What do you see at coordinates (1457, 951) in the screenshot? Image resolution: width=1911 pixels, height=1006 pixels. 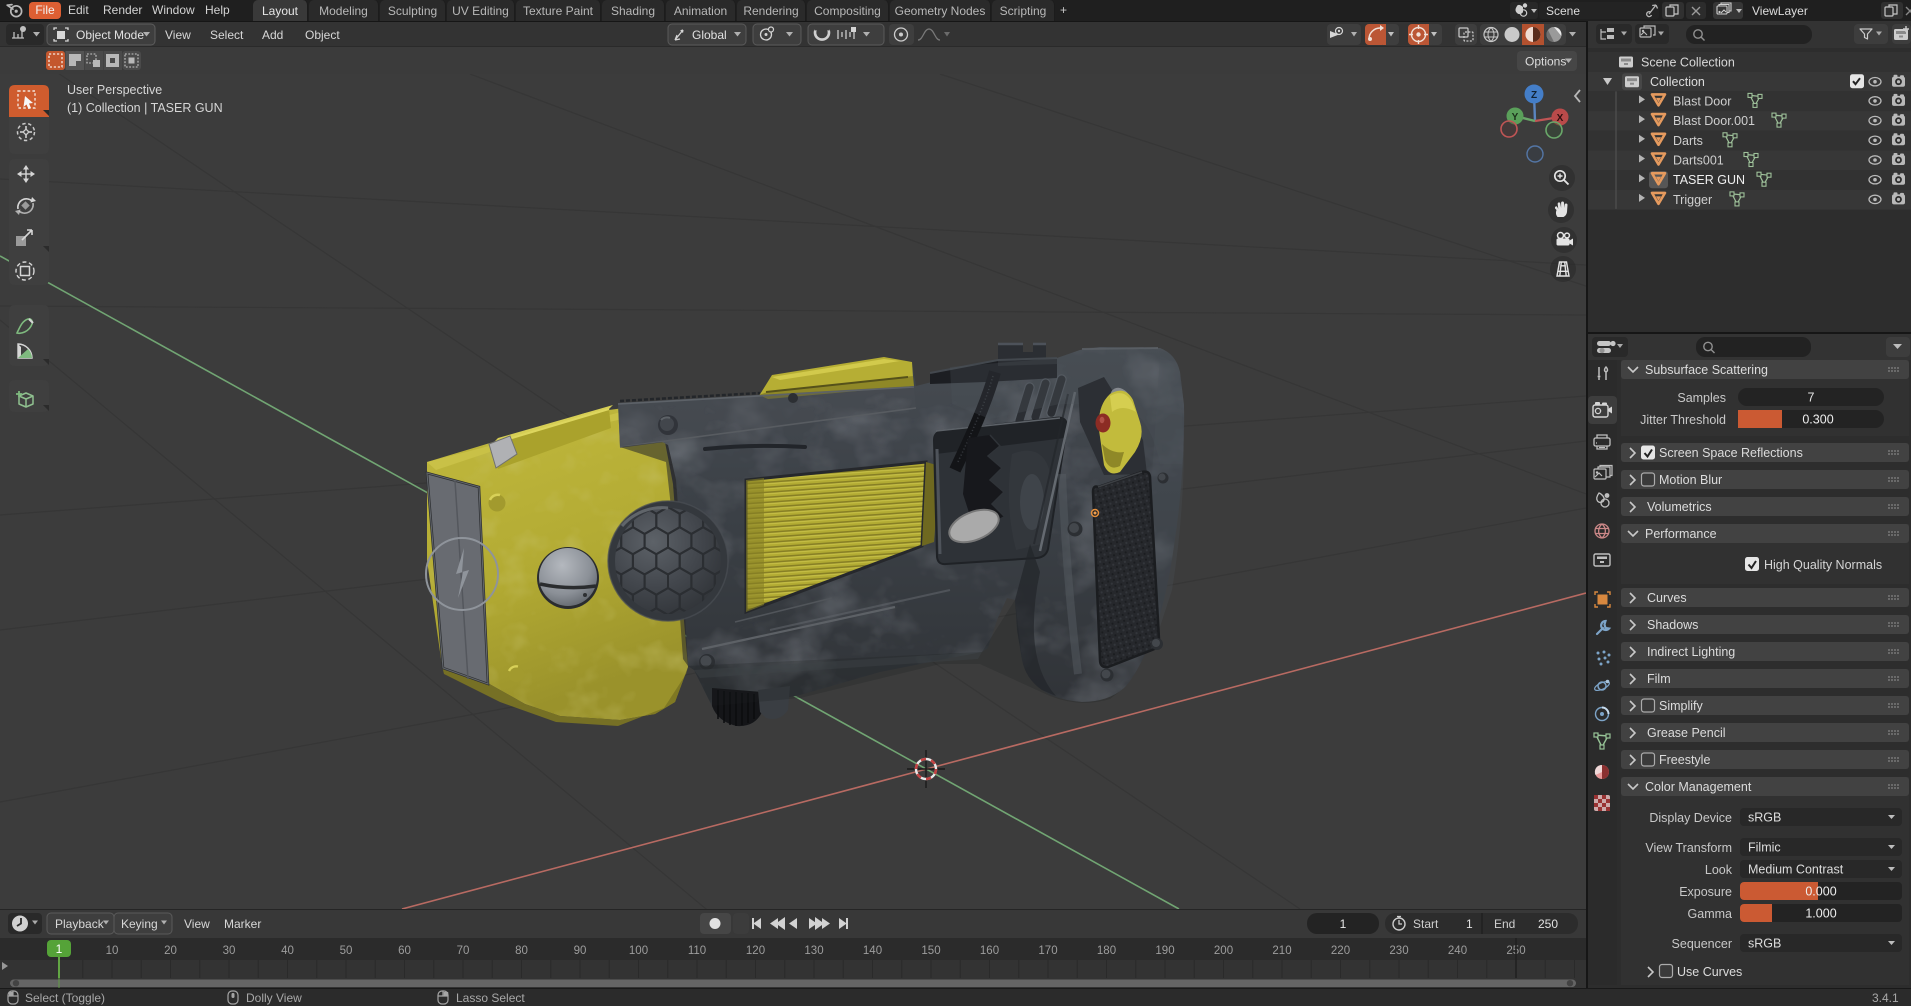 I see `svg-text: 240` at bounding box center [1457, 951].